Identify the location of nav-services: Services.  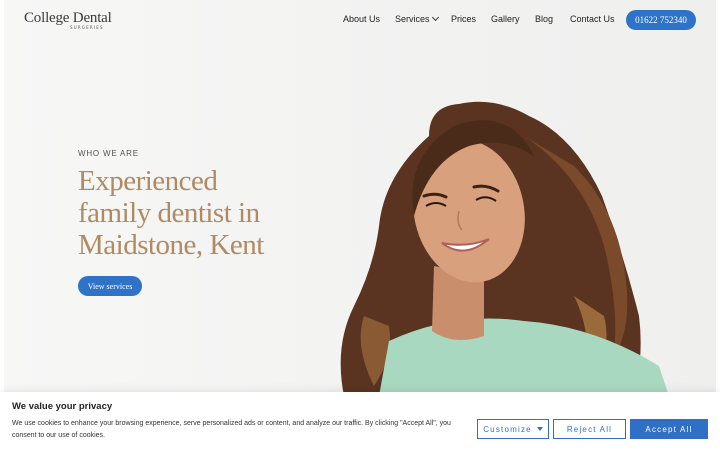
(417, 18).